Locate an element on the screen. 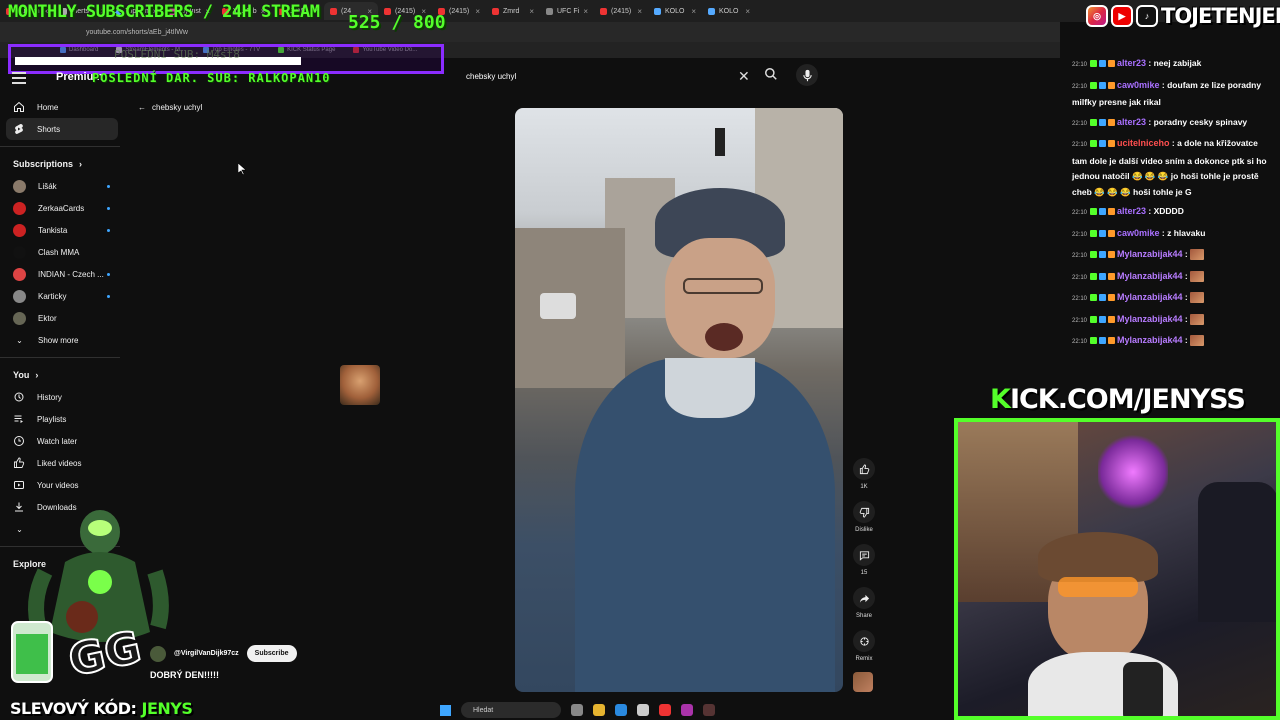 The height and width of the screenshot is (720, 1280). menu-icon is located at coordinates (19, 78).